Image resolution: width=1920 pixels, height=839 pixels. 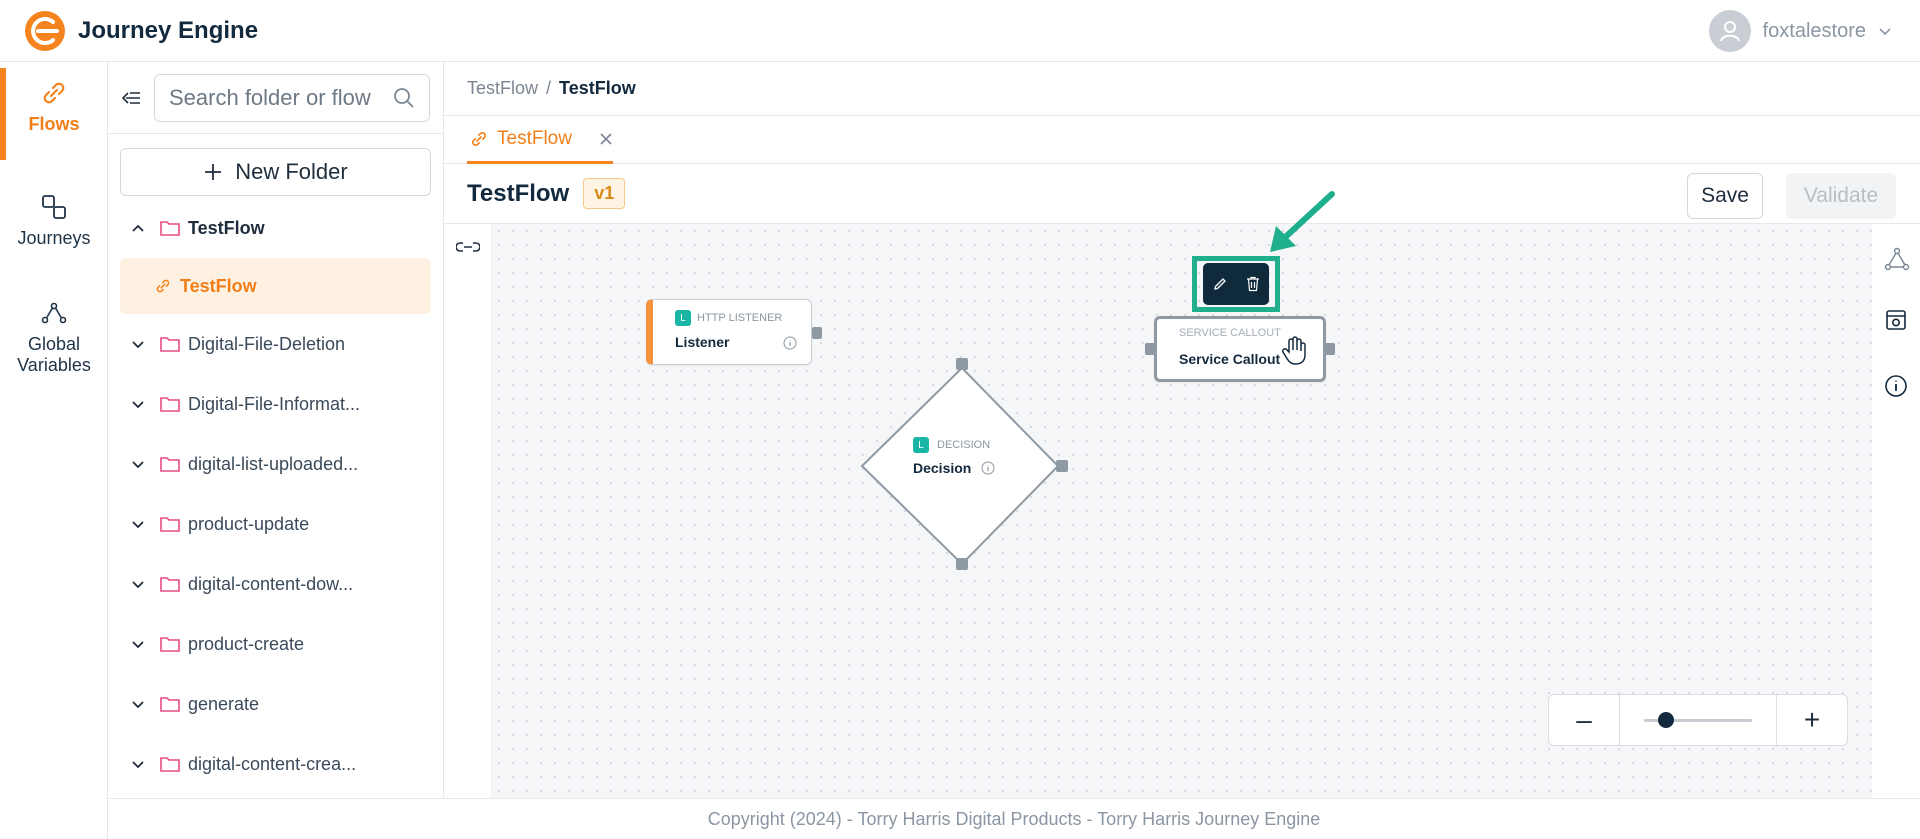 I want to click on search-icon, so click(x=404, y=97).